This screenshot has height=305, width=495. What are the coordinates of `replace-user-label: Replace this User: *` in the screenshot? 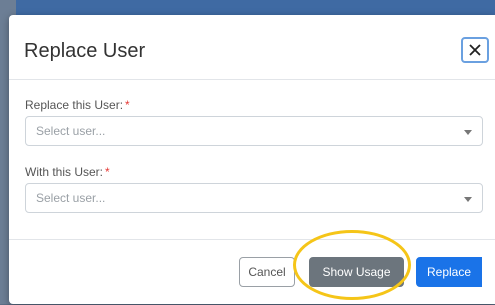 It's located at (77, 105).